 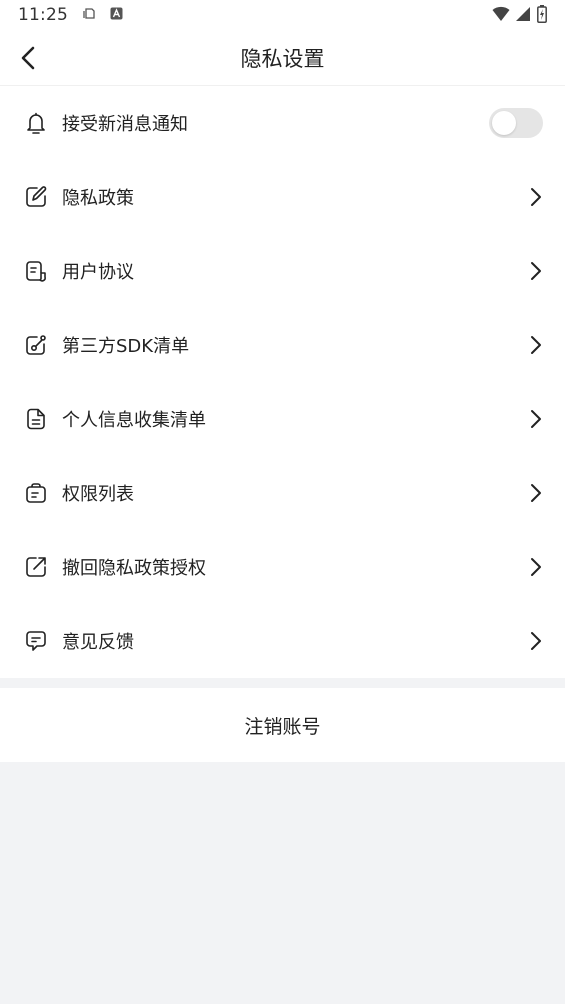 I want to click on row-personal-info-list: 个人信息收集清单, so click(x=282, y=419).